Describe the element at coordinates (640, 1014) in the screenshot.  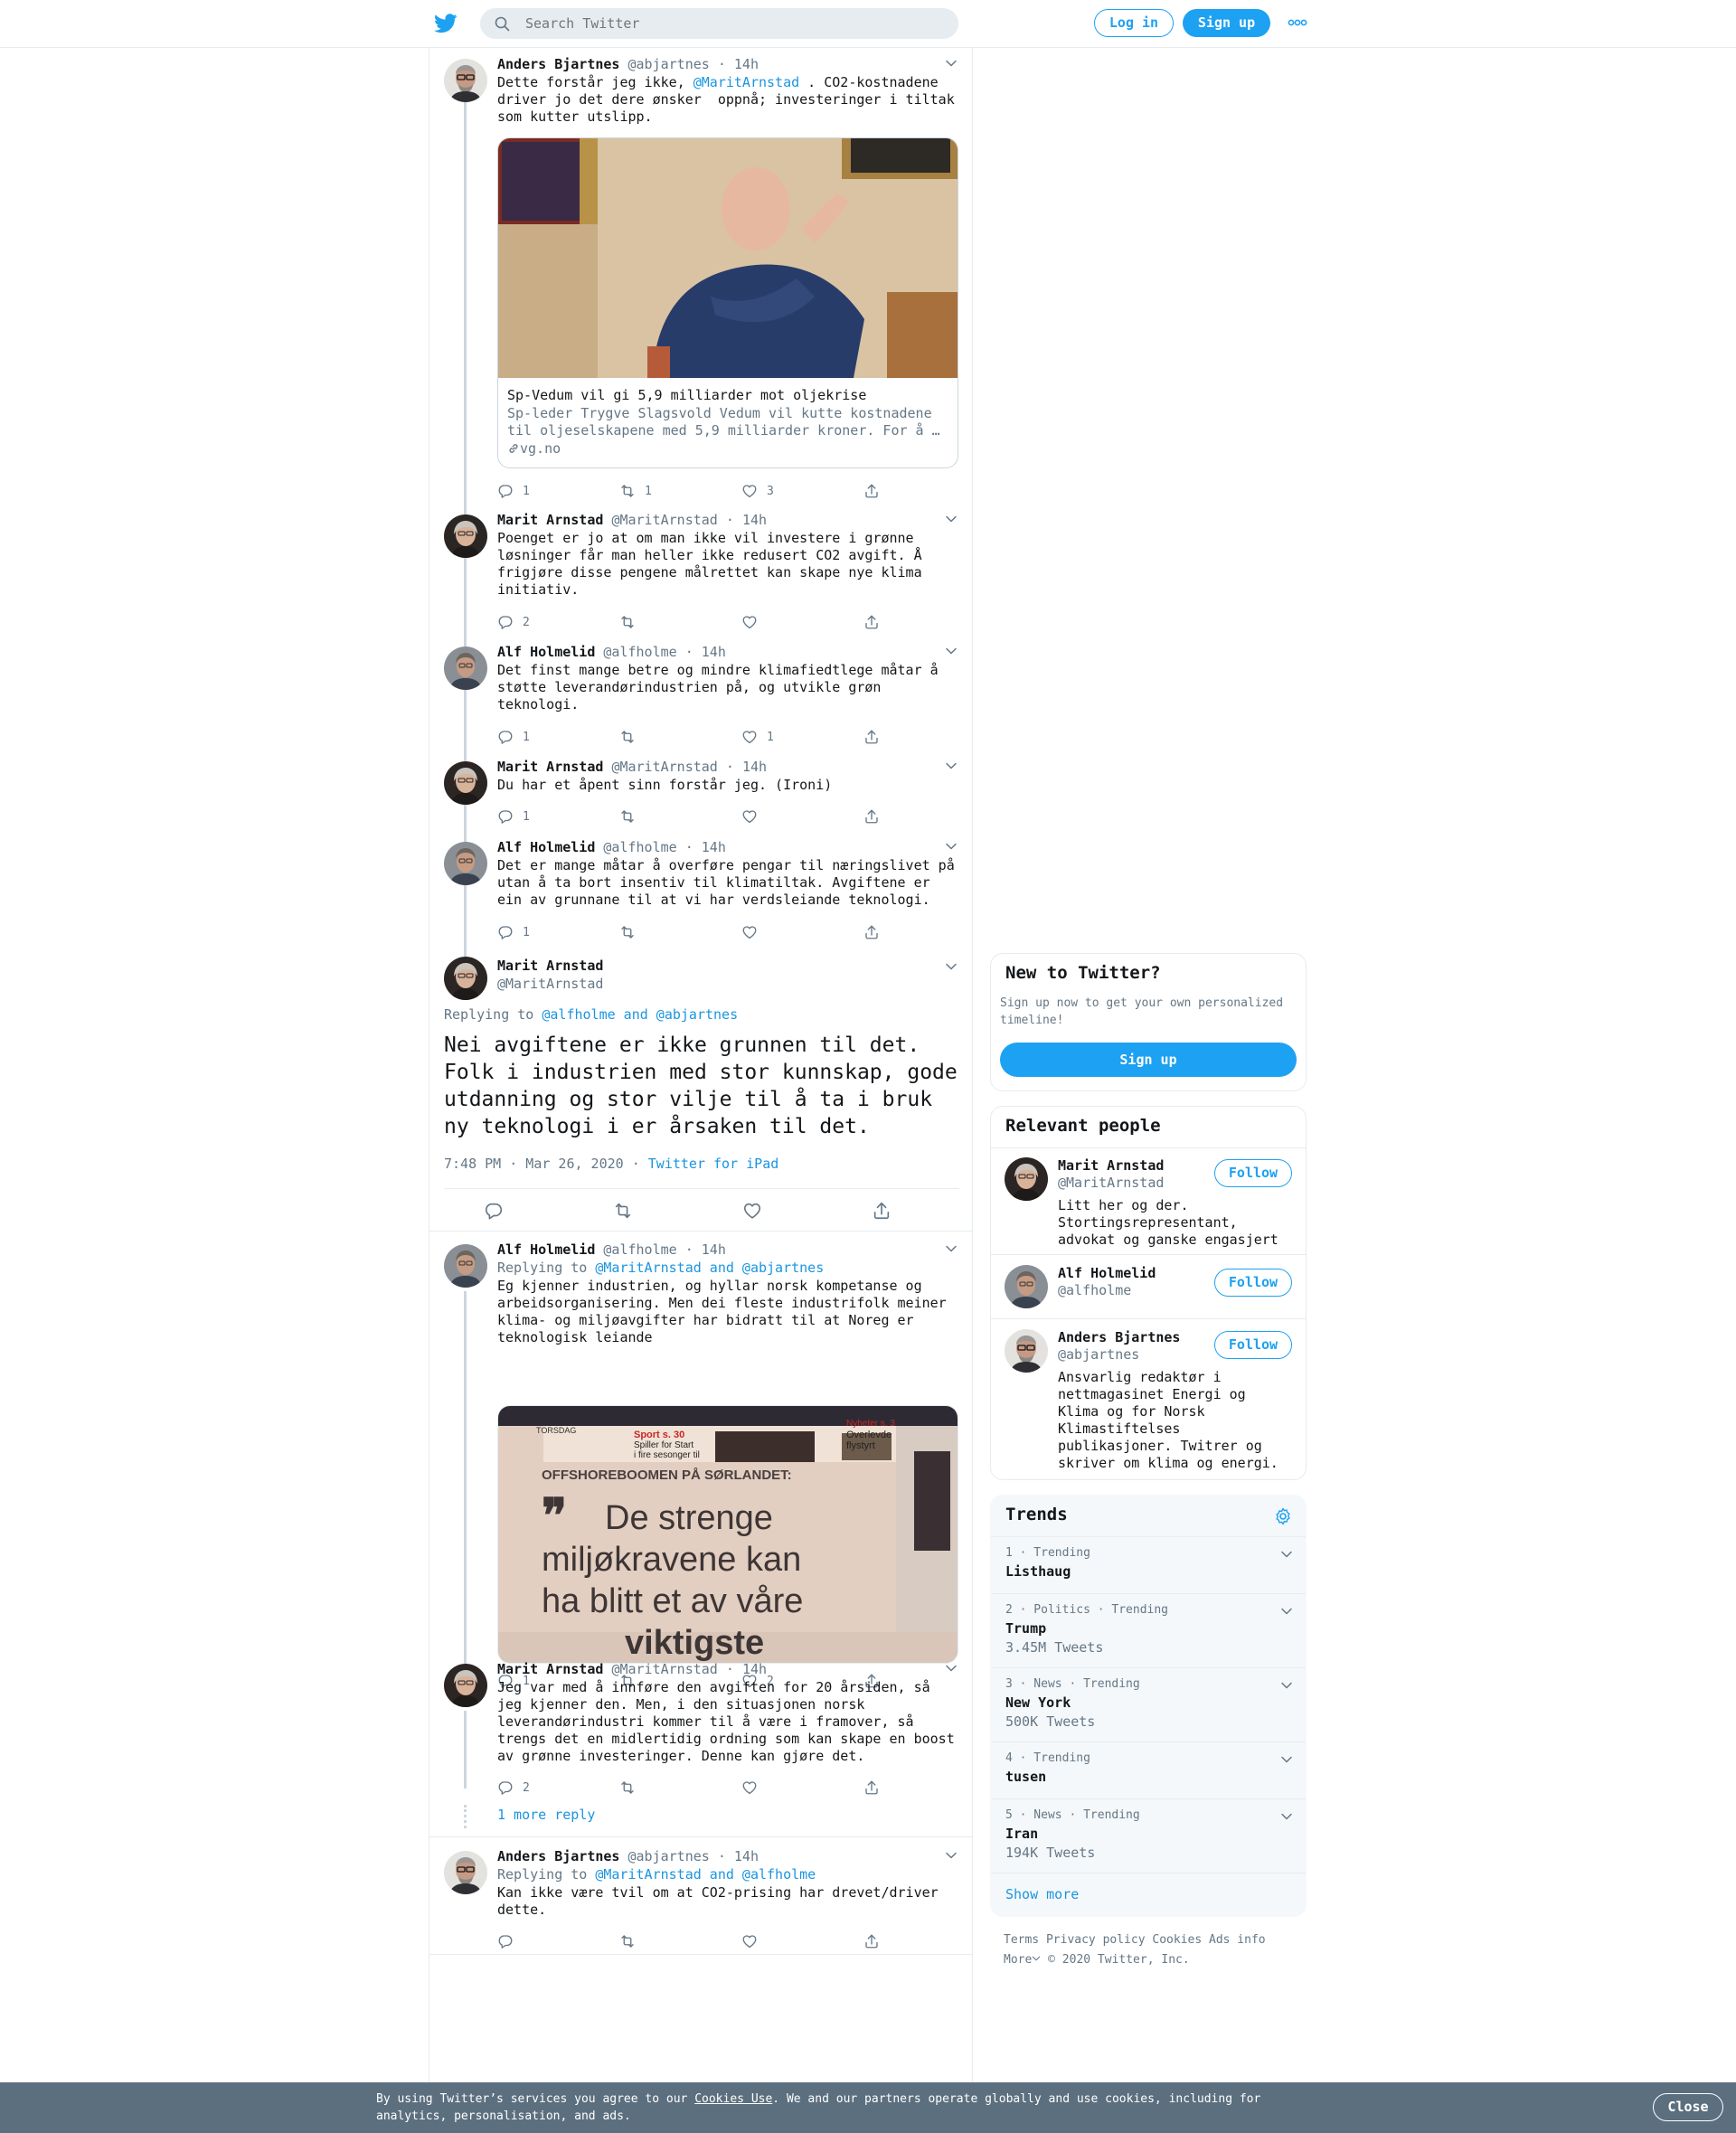
I see `replying-mentions: @alfholme and @abjartnes` at that location.